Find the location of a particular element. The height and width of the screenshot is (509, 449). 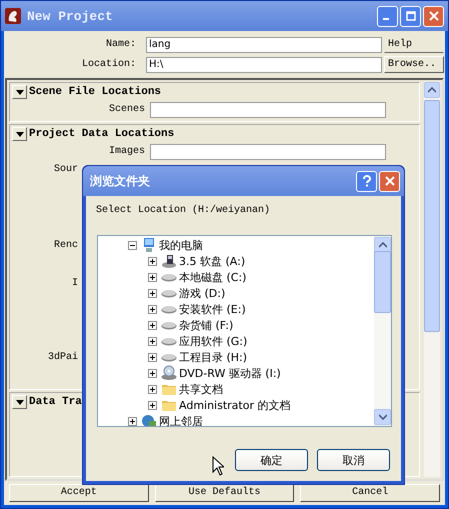

dialog-button: Accept is located at coordinates (79, 493).